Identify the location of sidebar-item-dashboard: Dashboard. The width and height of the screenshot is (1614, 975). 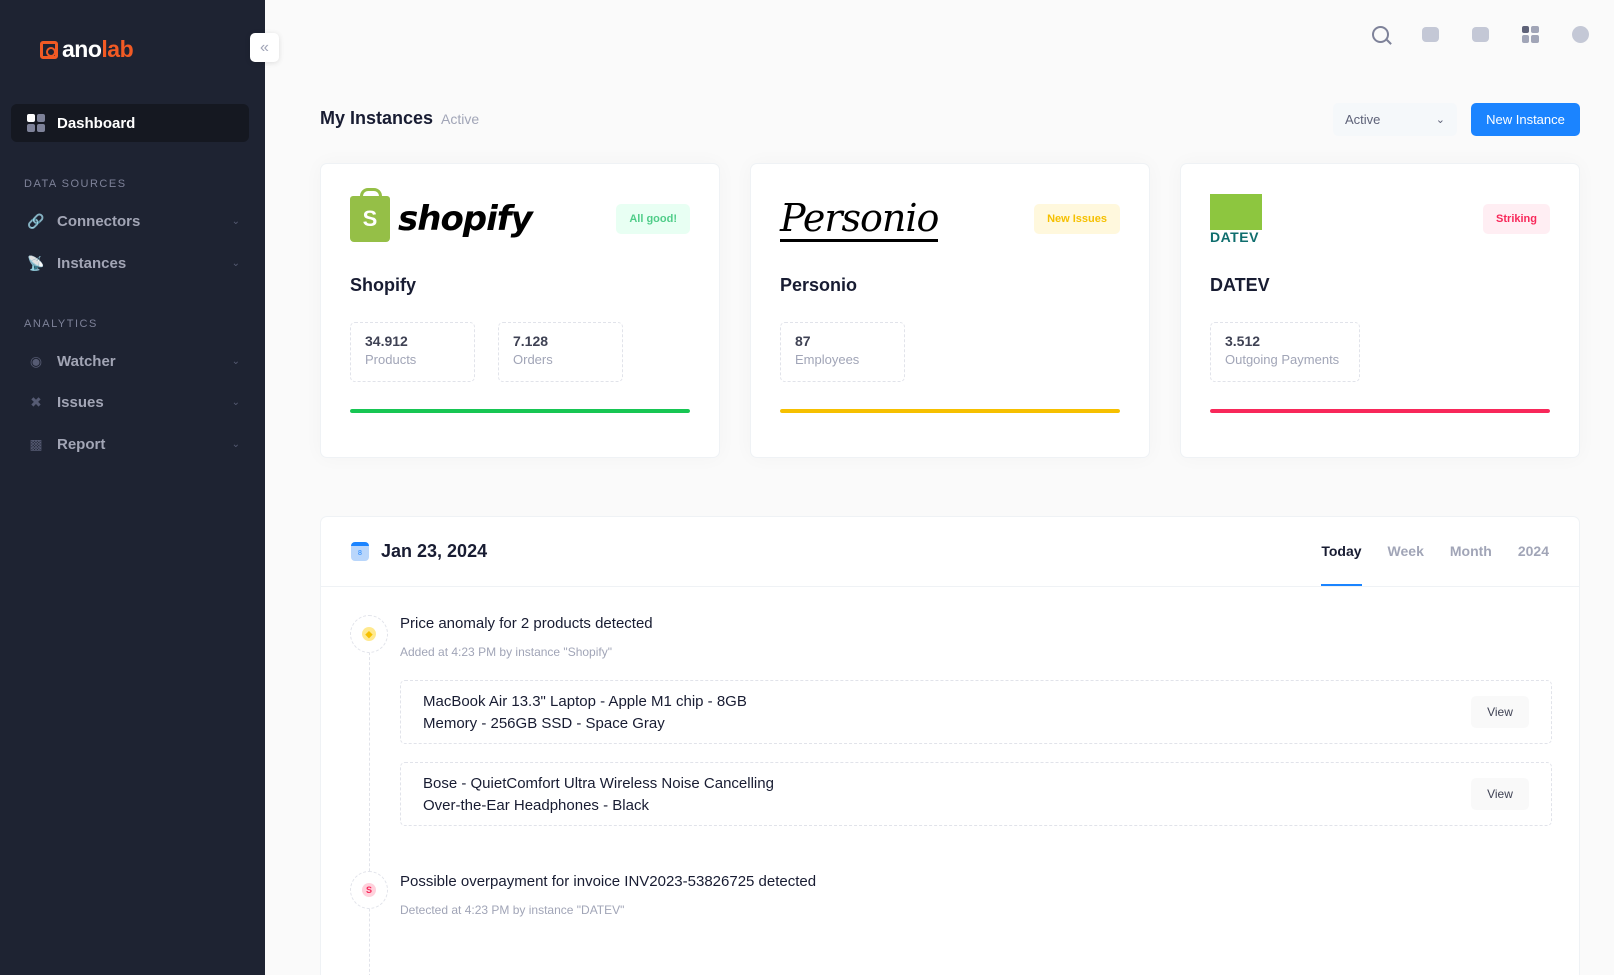
(130, 123).